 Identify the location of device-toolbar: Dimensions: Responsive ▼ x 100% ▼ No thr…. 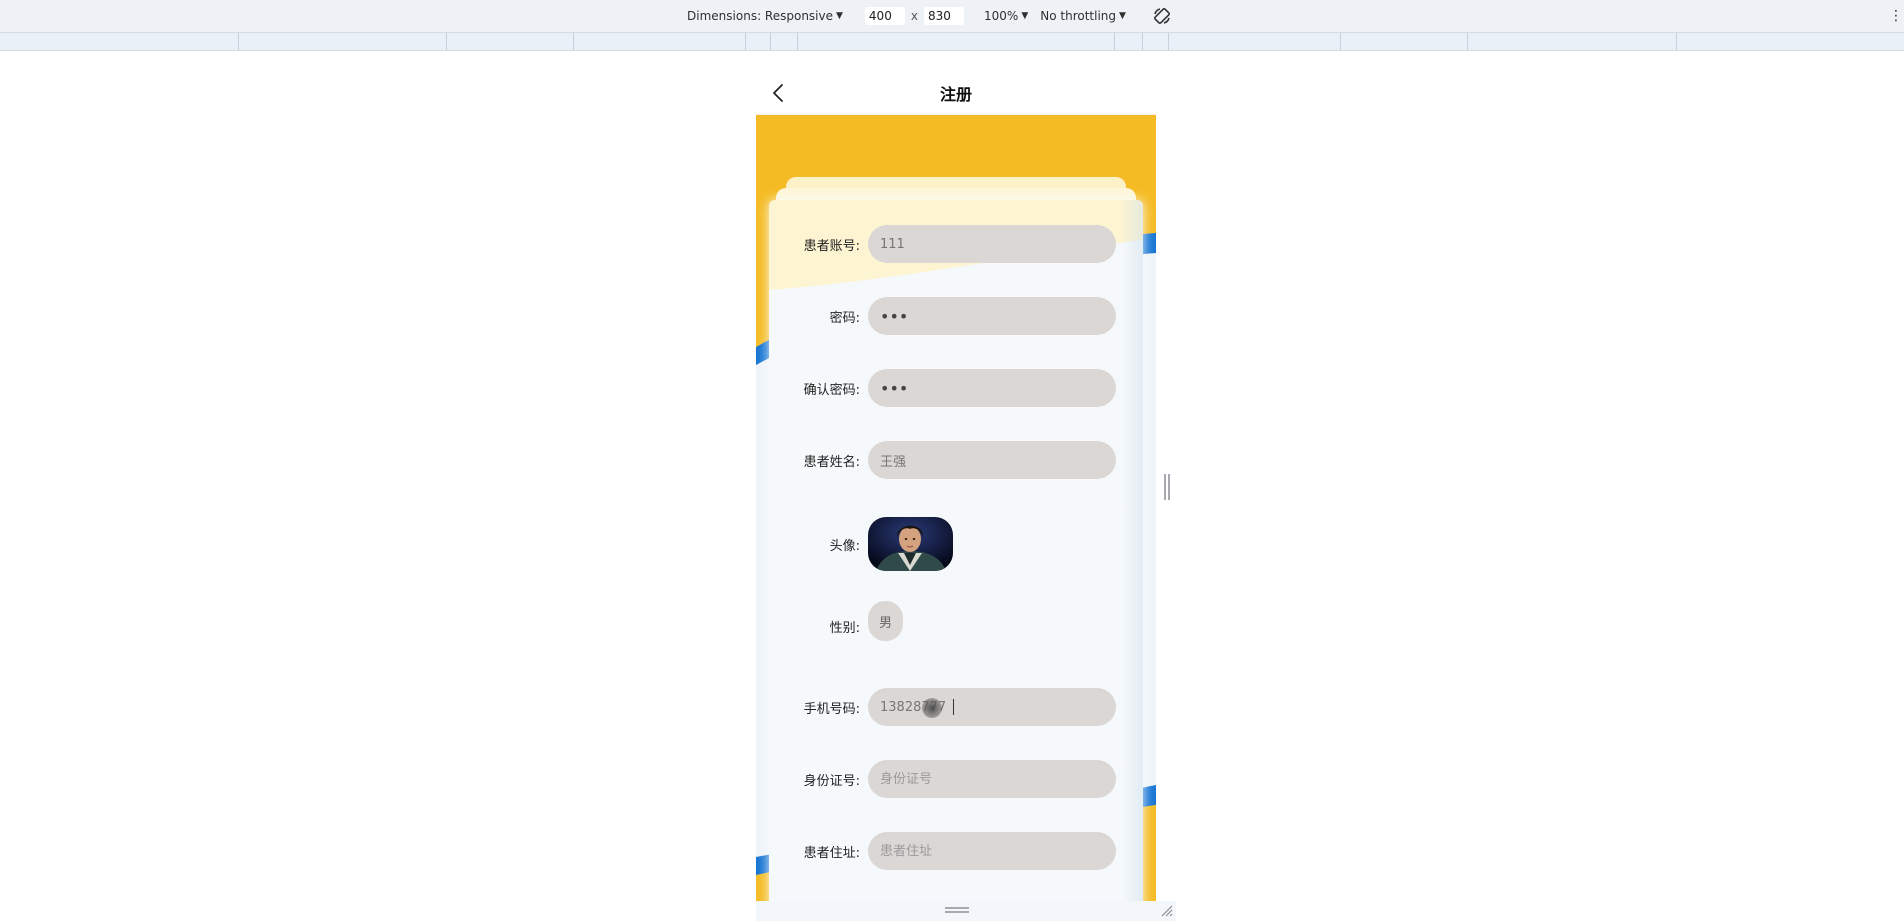
(952, 16).